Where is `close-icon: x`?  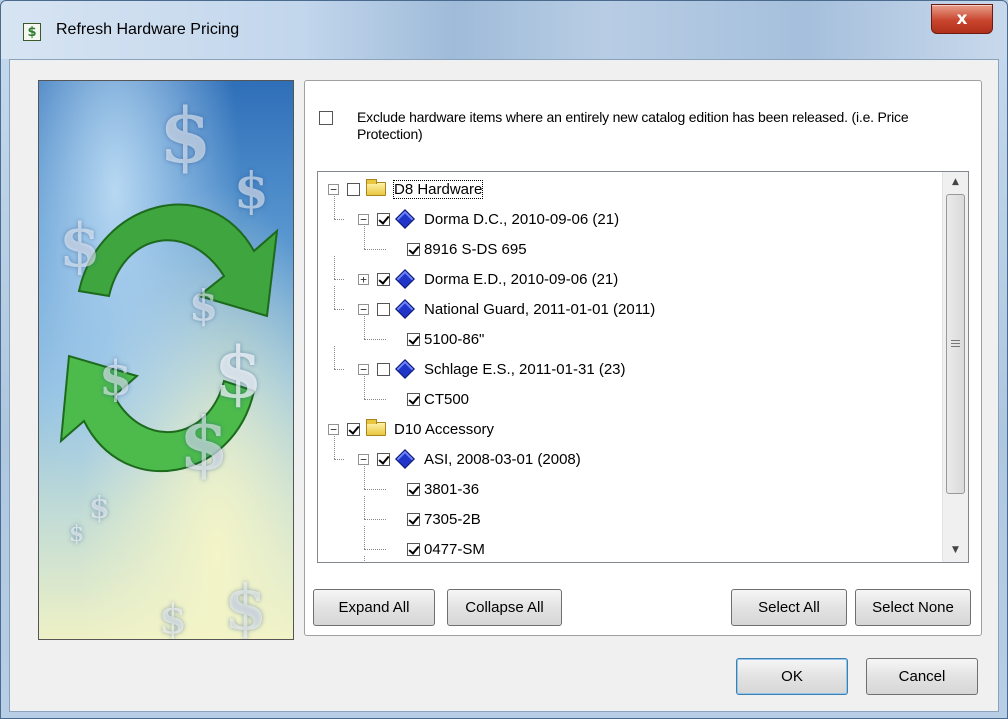
close-icon: x is located at coordinates (962, 19).